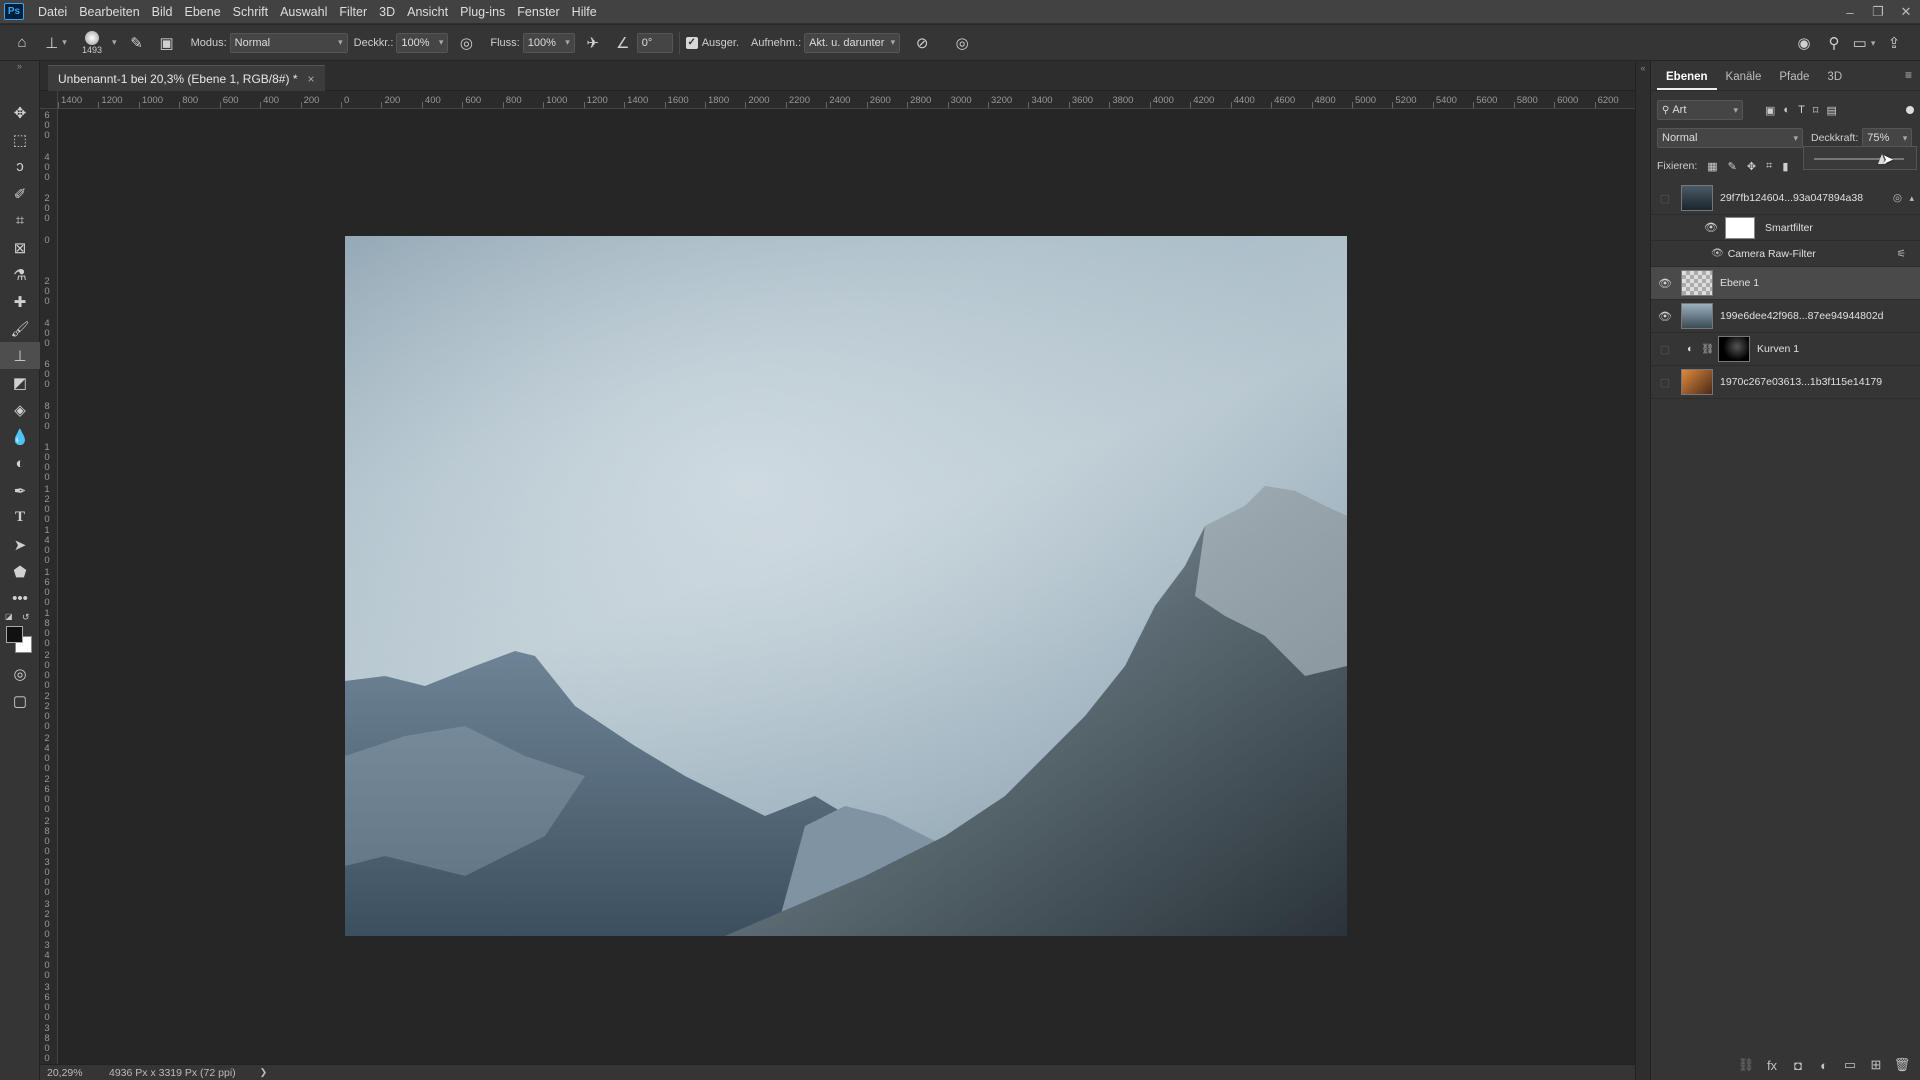  I want to click on layer-style-icon: fx, so click(1772, 1065).